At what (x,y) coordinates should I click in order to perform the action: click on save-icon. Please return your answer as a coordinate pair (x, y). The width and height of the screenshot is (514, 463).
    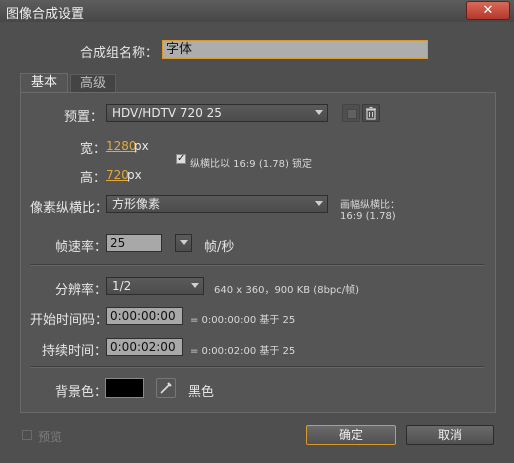
    Looking at the image, I should click on (352, 114).